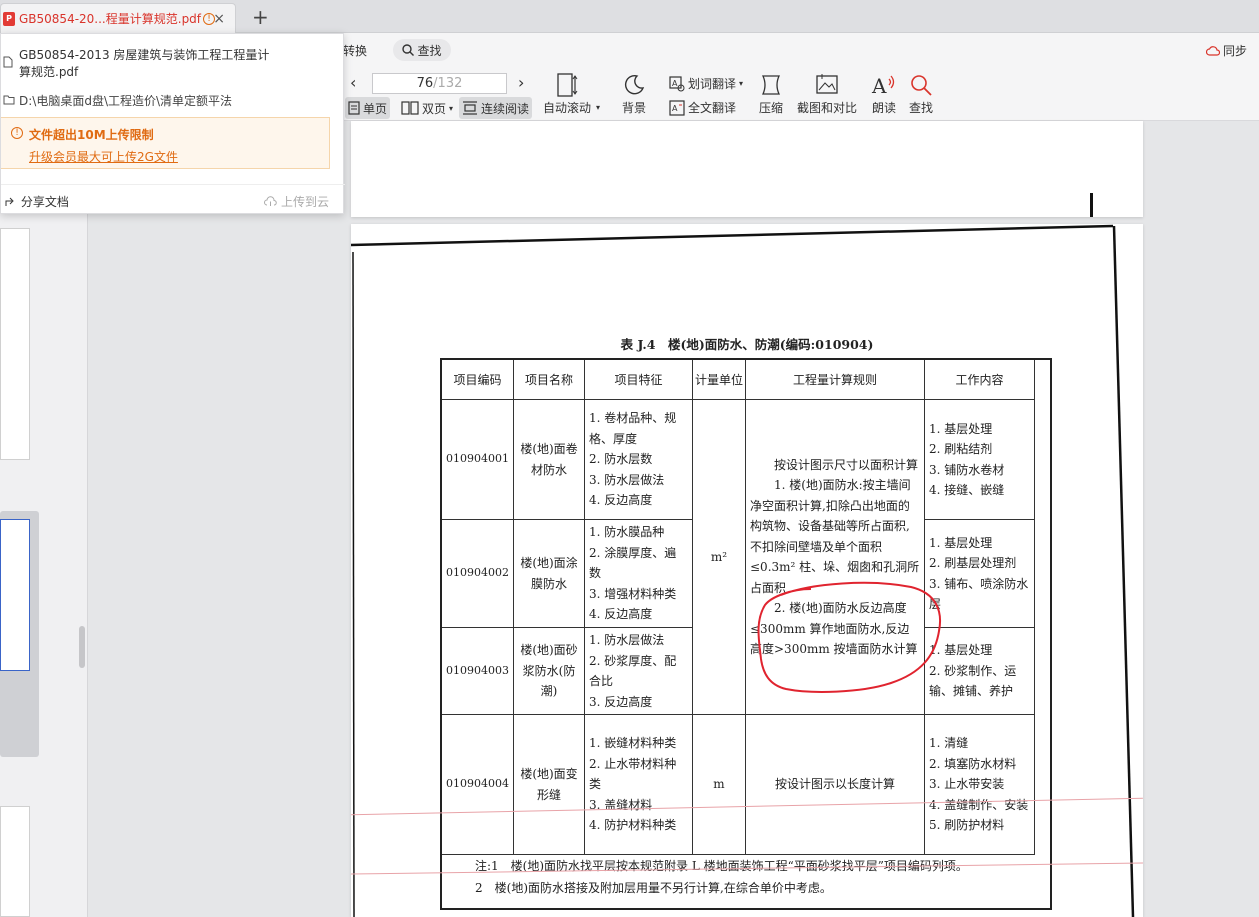 Image resolution: width=1259 pixels, height=917 pixels. What do you see at coordinates (355, 50) in the screenshot?
I see `convert-menu: 转换` at bounding box center [355, 50].